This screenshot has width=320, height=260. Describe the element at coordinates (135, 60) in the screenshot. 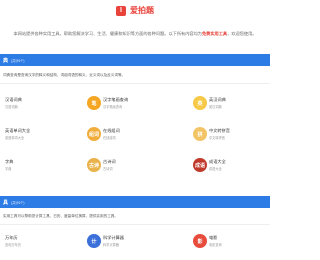

I see `section-header-dictionary: 典 (共计6个)` at that location.